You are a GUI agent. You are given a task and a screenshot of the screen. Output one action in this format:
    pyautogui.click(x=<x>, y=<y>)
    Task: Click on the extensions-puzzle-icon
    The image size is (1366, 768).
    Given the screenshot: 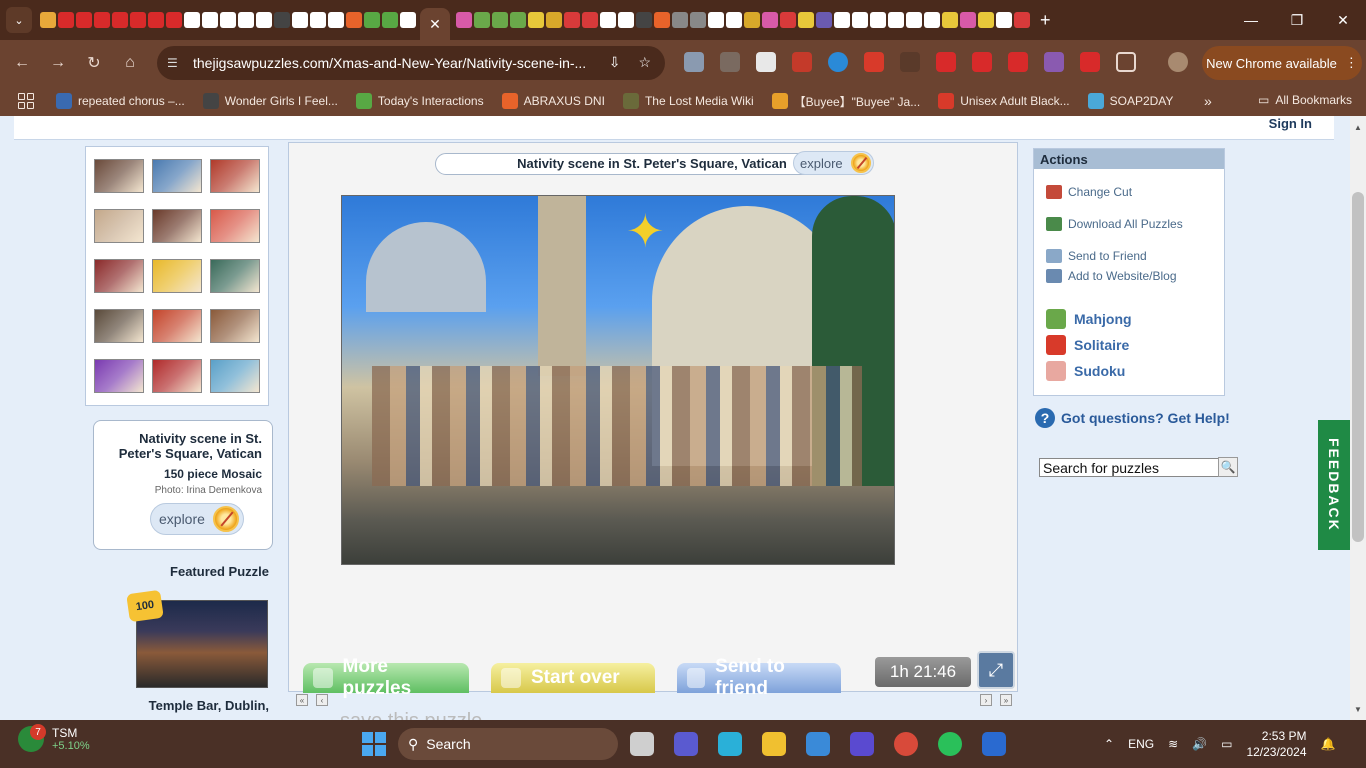 What is the action you would take?
    pyautogui.click(x=1126, y=62)
    